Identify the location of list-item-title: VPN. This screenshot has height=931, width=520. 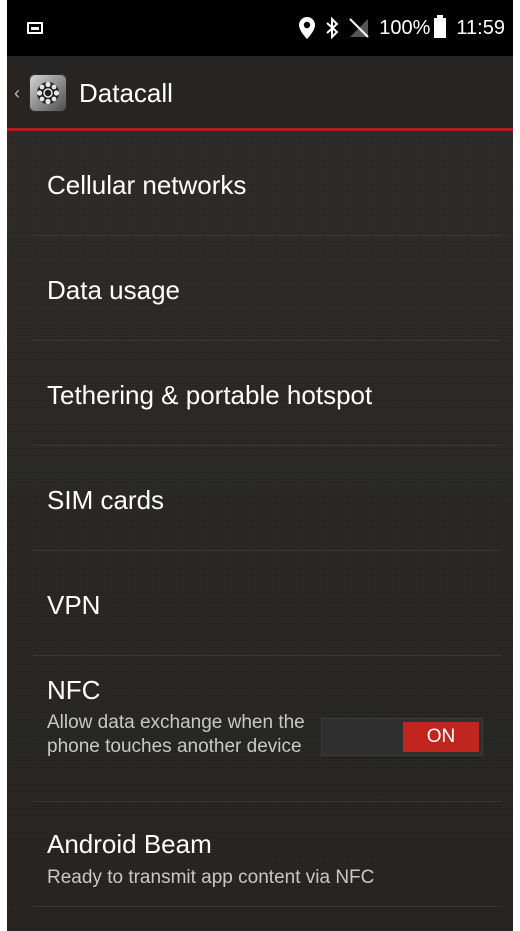
(74, 605).